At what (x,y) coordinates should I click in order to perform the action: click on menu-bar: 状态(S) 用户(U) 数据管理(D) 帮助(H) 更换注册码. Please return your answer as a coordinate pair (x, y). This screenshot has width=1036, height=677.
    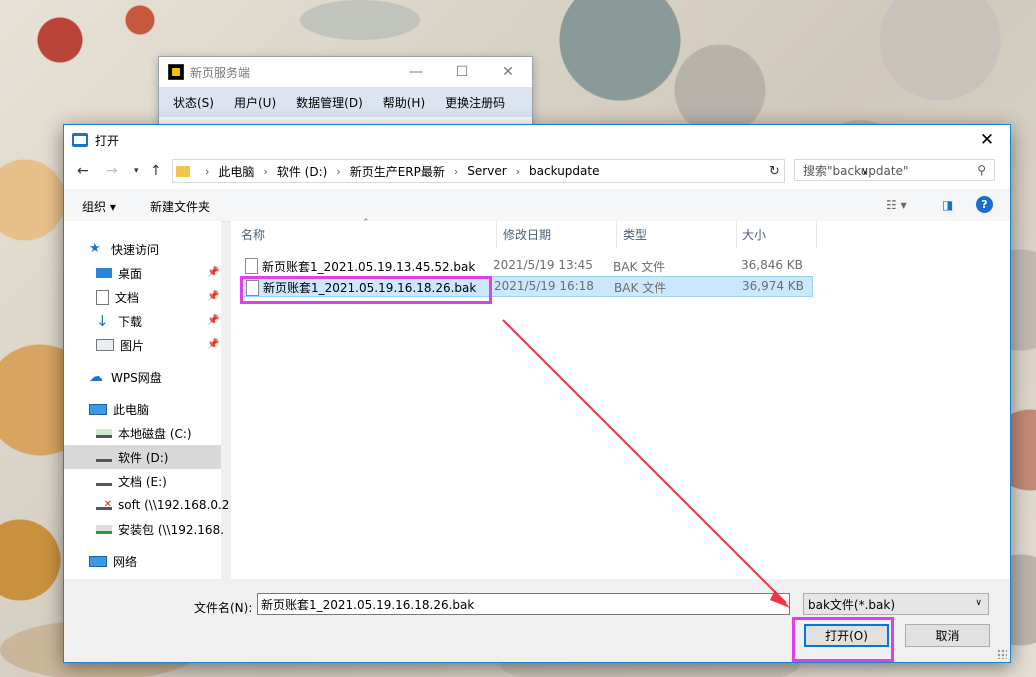
    Looking at the image, I should click on (345, 102).